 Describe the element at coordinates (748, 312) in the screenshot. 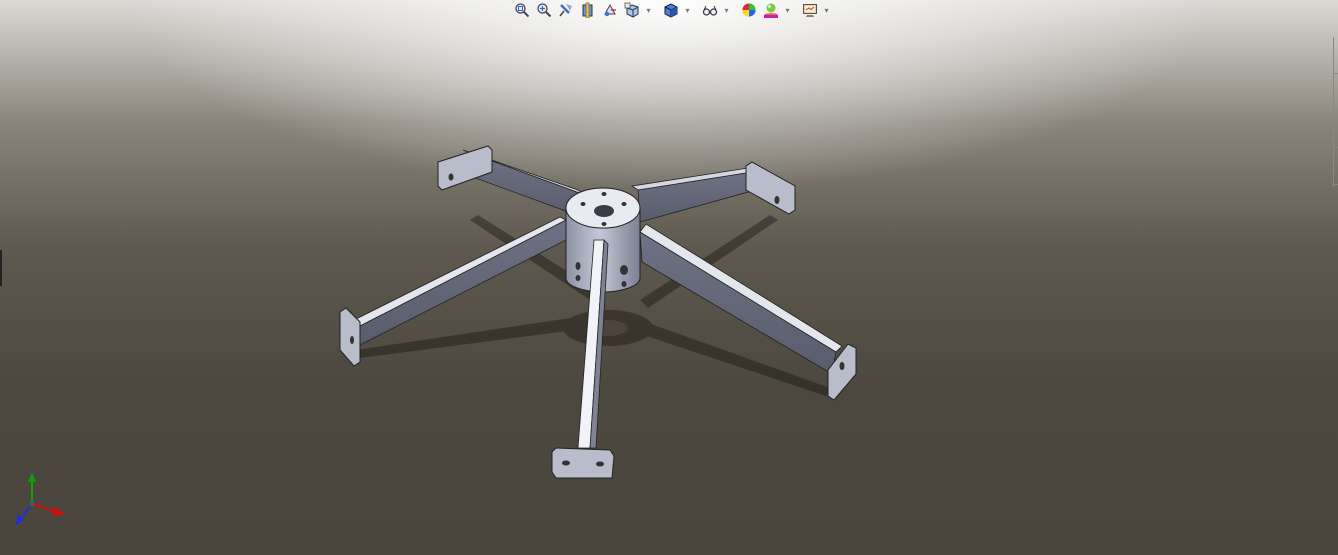

I see `arm-front-right` at that location.